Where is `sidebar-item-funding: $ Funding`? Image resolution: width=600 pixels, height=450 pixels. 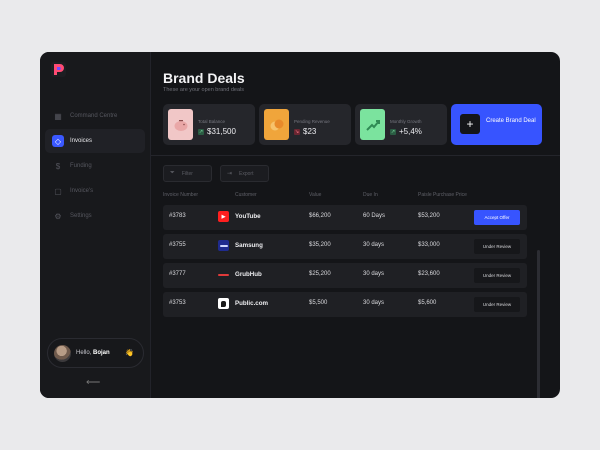
sidebar-item-funding: $ Funding is located at coordinates (95, 166).